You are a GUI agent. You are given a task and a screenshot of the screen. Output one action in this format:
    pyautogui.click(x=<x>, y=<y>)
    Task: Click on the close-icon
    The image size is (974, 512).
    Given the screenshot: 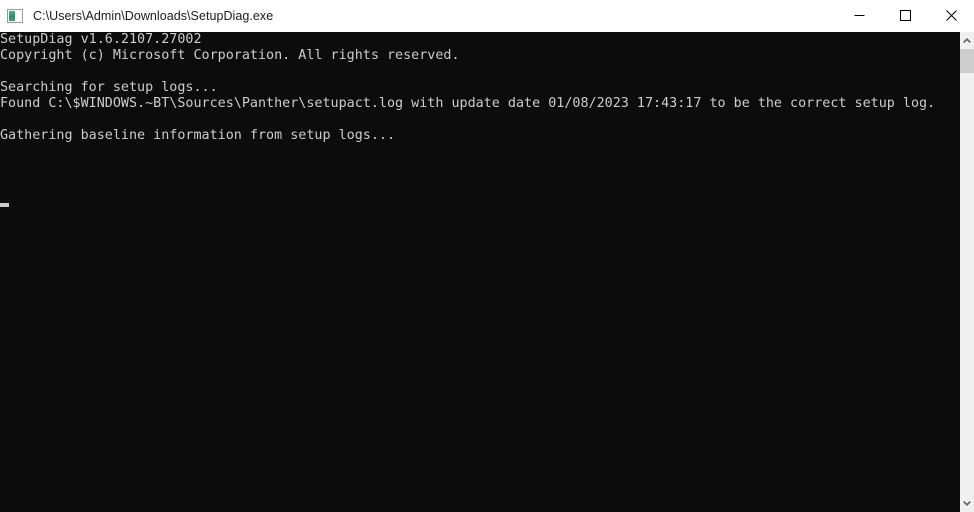 What is the action you would take?
    pyautogui.click(x=951, y=15)
    